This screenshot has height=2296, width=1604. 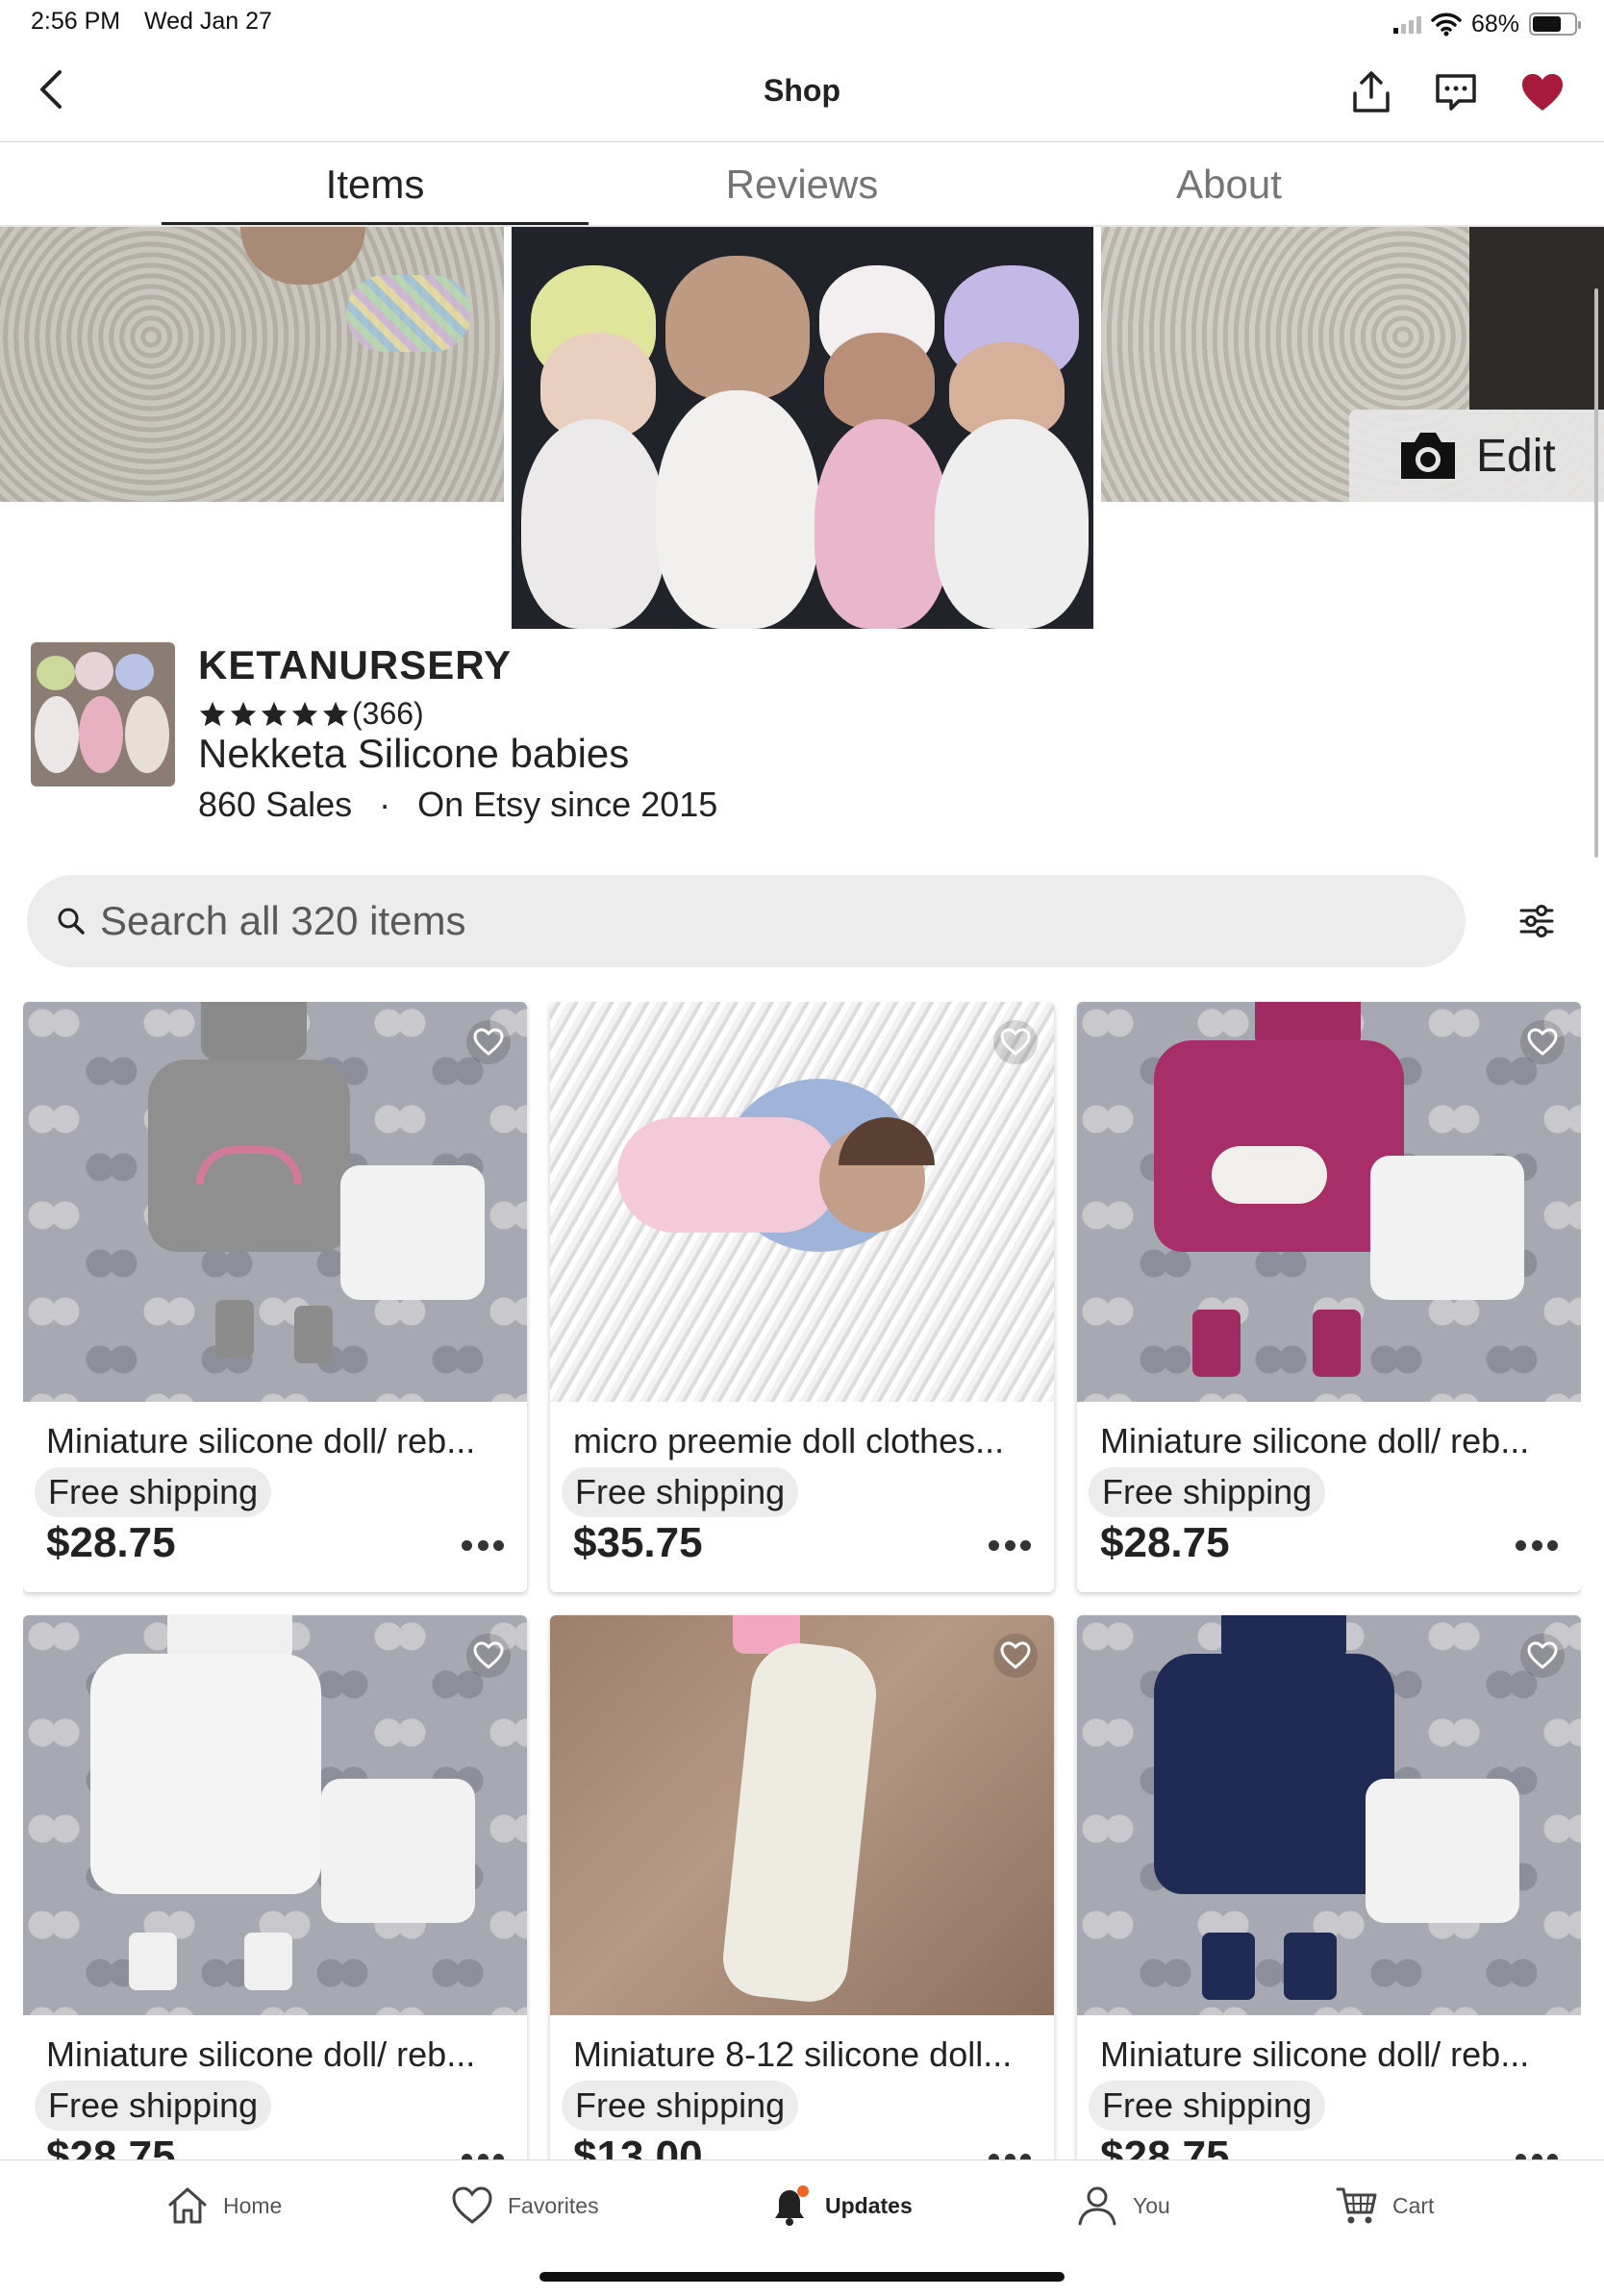 I want to click on shop-search-input: Search all 320 items, so click(x=746, y=921).